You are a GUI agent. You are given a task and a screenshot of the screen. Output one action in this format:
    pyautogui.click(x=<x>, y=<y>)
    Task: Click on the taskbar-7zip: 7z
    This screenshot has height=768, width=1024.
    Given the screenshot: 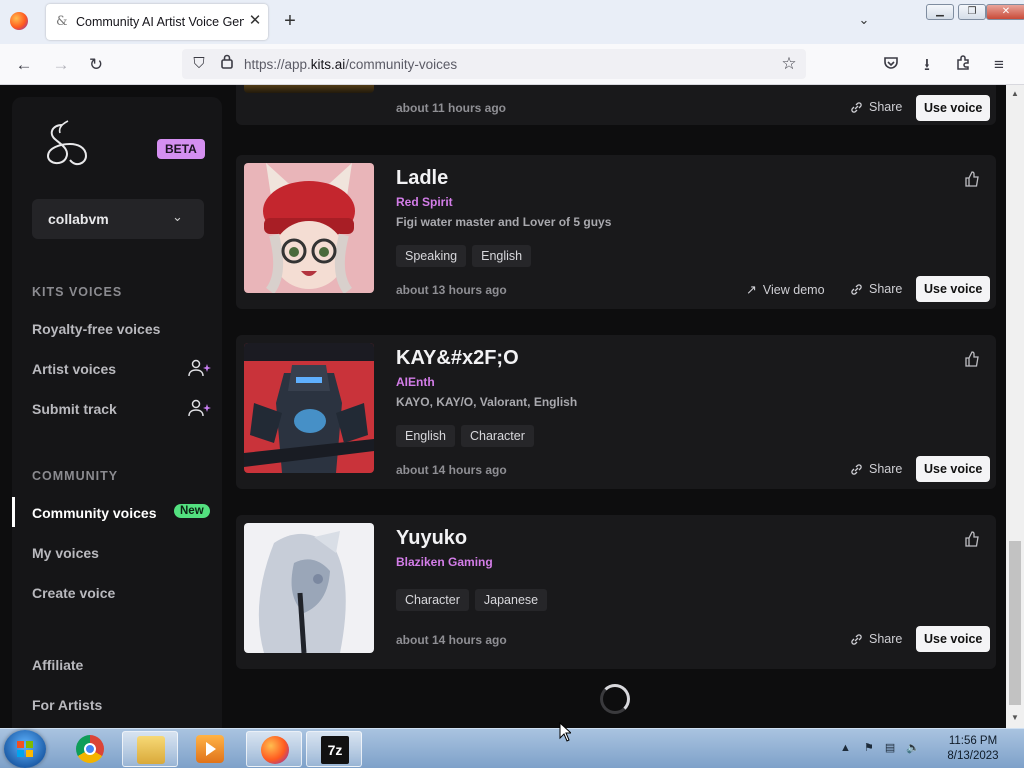 What is the action you would take?
    pyautogui.click(x=334, y=749)
    